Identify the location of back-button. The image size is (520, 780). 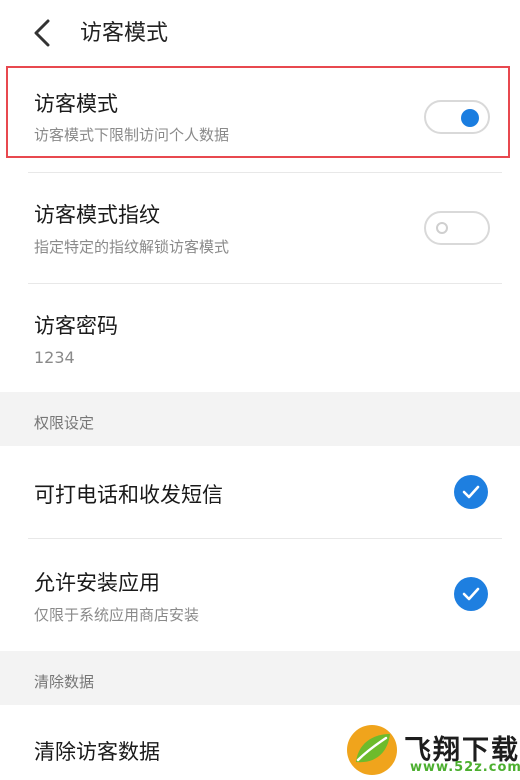
(42, 33).